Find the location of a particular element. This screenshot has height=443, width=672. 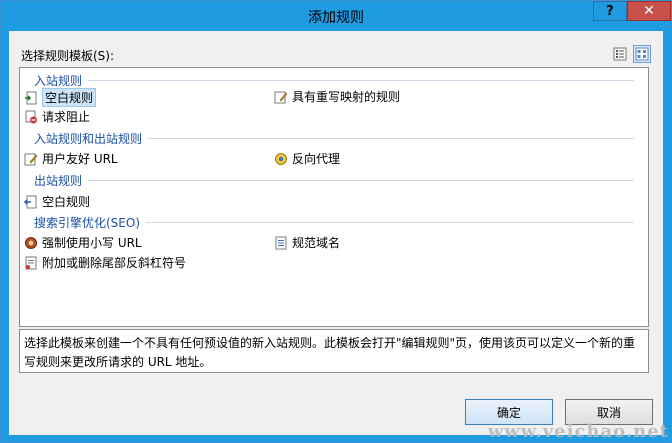

group-header-label: 搜索引擎优化(SEO) is located at coordinates (87, 223).